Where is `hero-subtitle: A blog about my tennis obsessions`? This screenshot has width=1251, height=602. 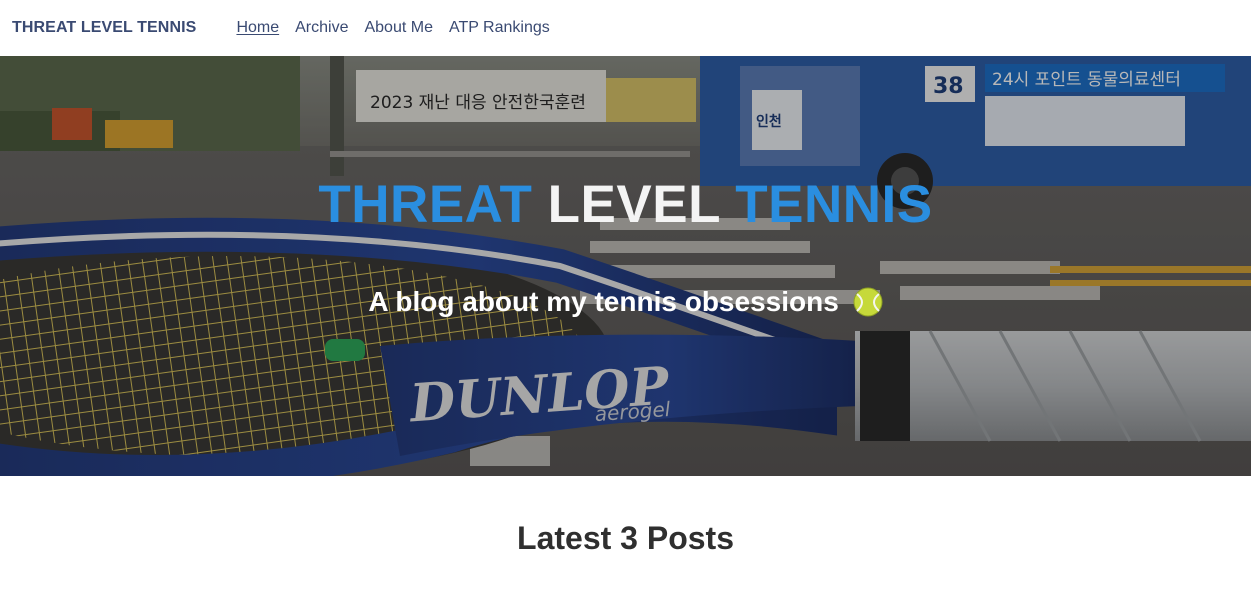
hero-subtitle: A blog about my tennis obsessions is located at coordinates (625, 302).